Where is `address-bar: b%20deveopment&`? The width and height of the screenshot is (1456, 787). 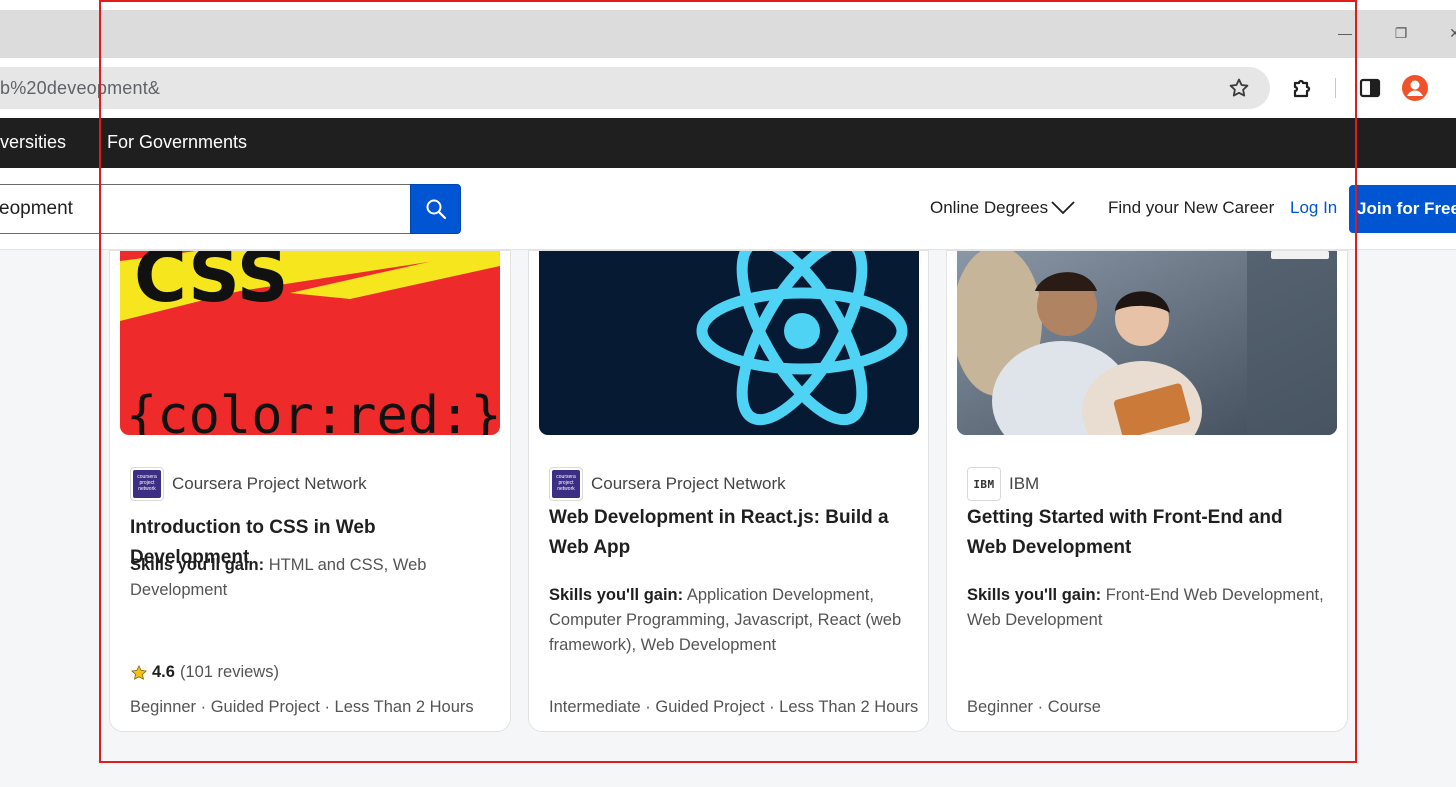
address-bar: b%20deveopment& is located at coordinates (635, 88).